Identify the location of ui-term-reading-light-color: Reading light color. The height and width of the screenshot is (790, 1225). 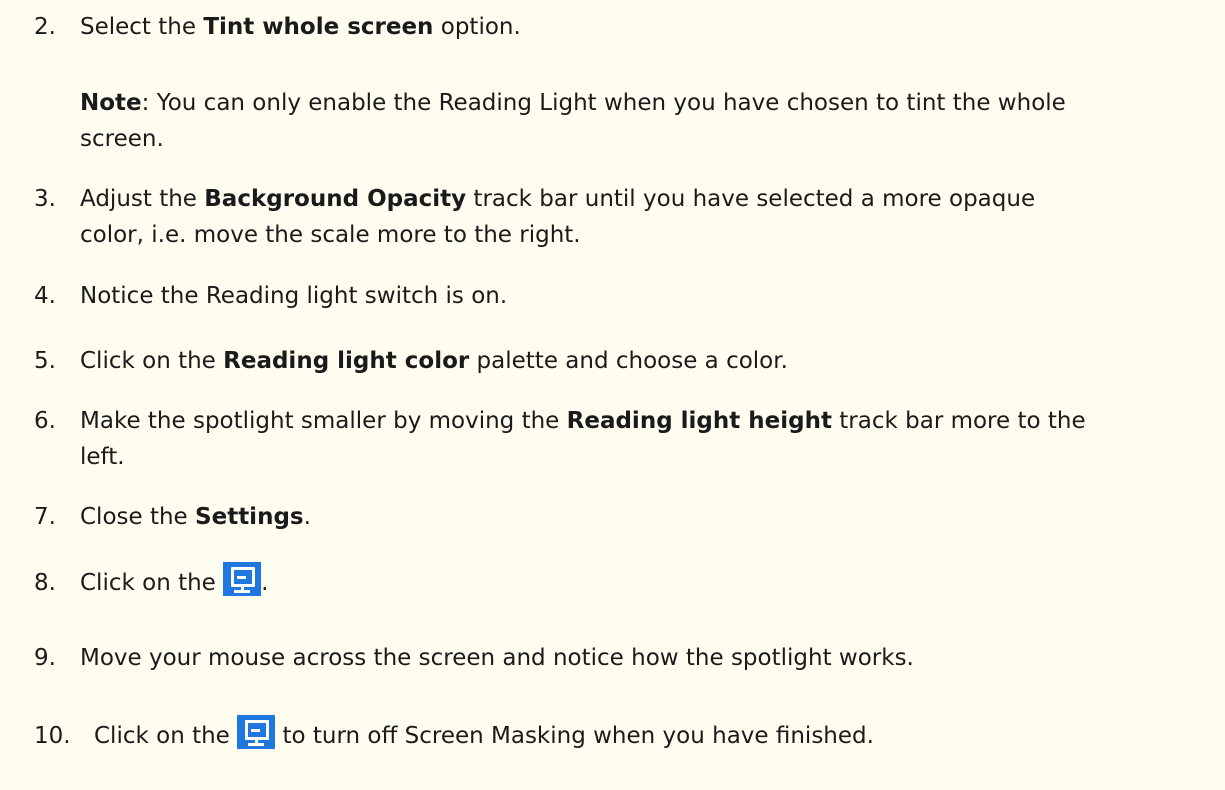
(346, 361).